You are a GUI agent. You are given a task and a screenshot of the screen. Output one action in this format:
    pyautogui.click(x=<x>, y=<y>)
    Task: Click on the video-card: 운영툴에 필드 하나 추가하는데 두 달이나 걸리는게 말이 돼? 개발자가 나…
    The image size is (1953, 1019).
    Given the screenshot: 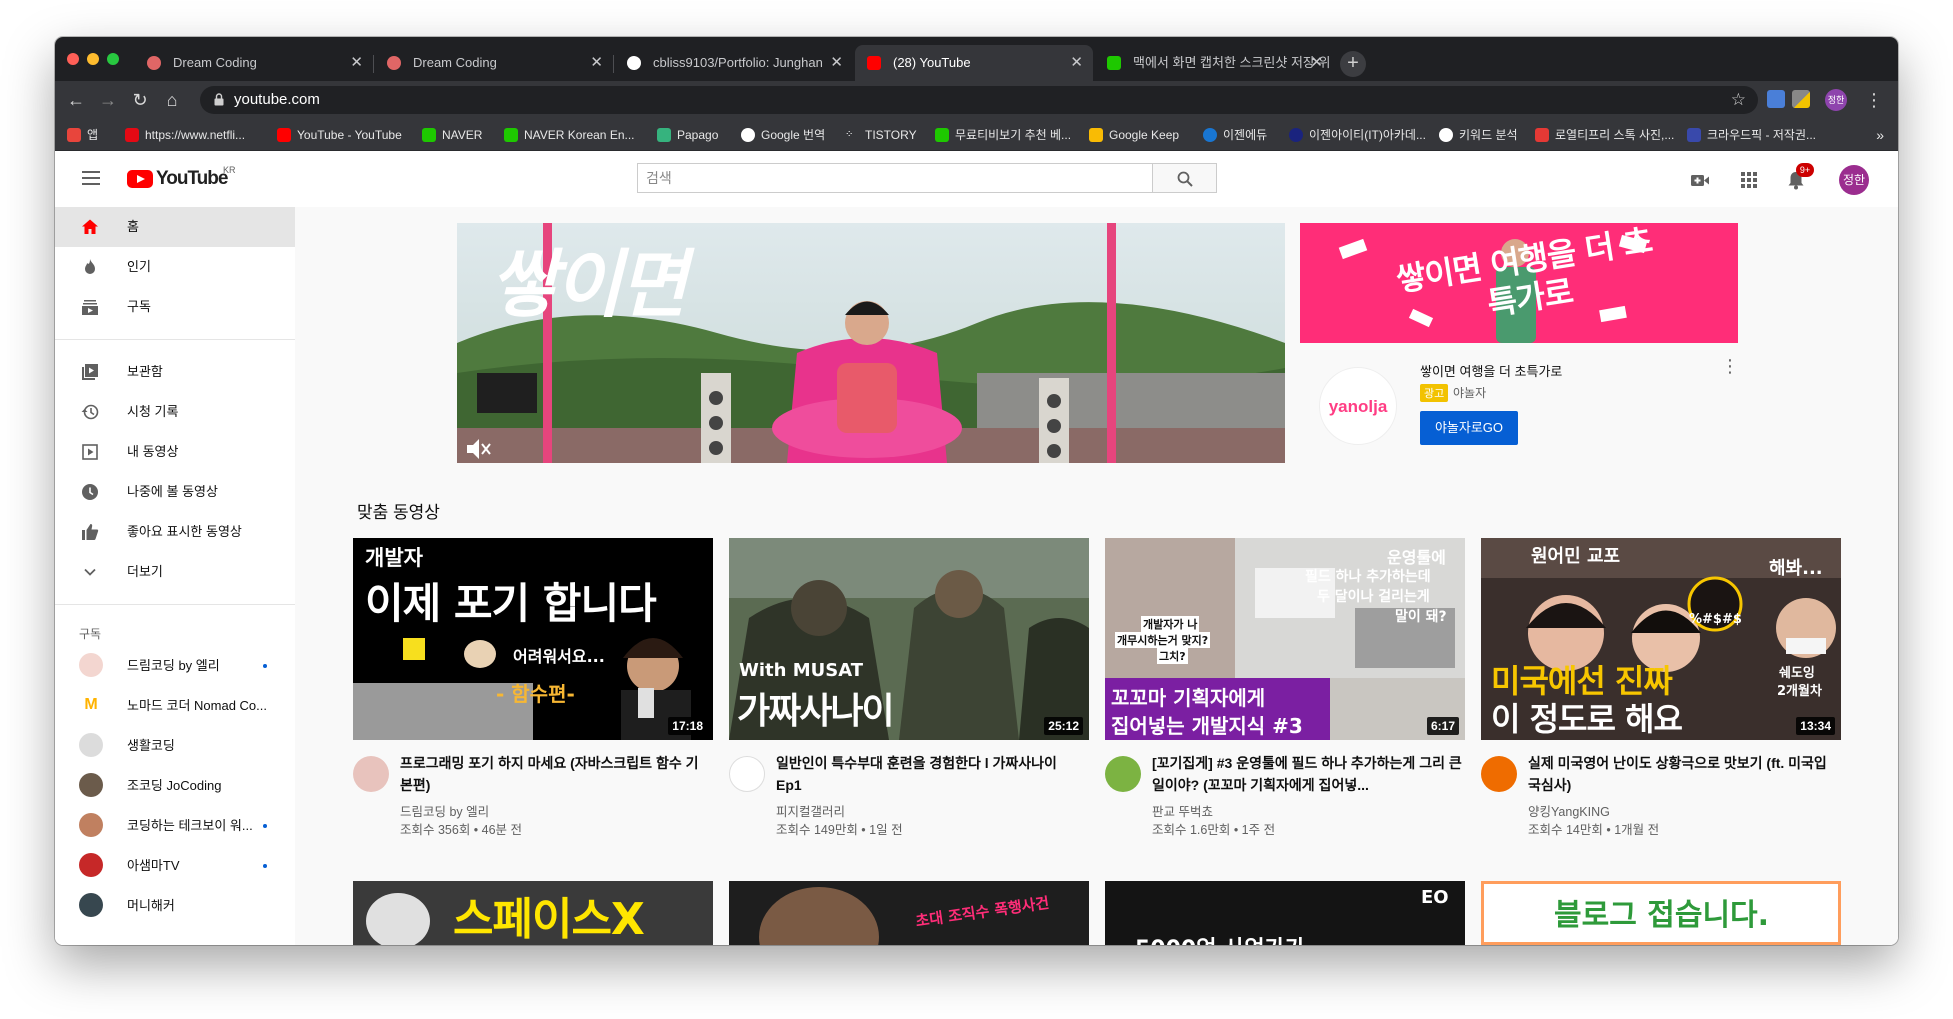 What is the action you would take?
    pyautogui.click(x=1285, y=688)
    